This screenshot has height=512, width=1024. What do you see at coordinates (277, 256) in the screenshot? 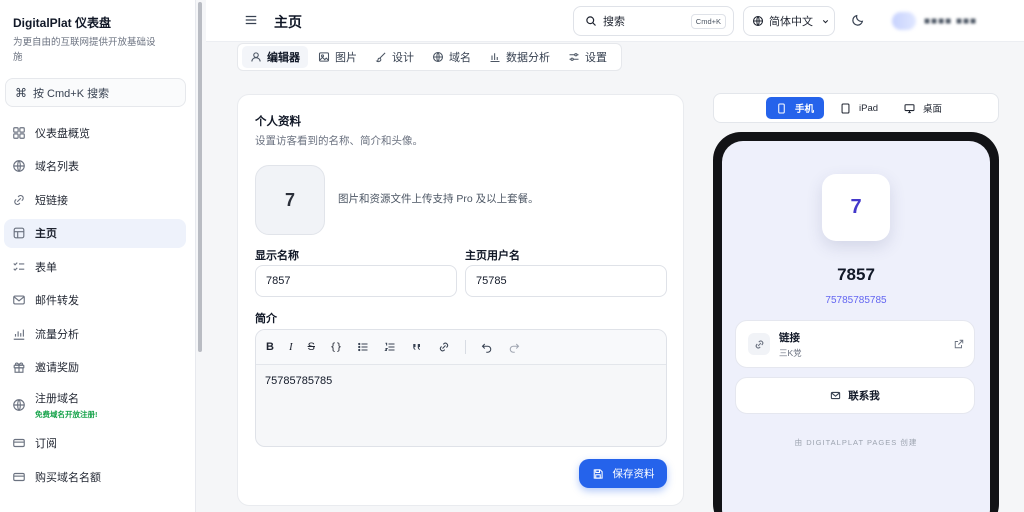
I see `display-name-label: 显示名称` at bounding box center [277, 256].